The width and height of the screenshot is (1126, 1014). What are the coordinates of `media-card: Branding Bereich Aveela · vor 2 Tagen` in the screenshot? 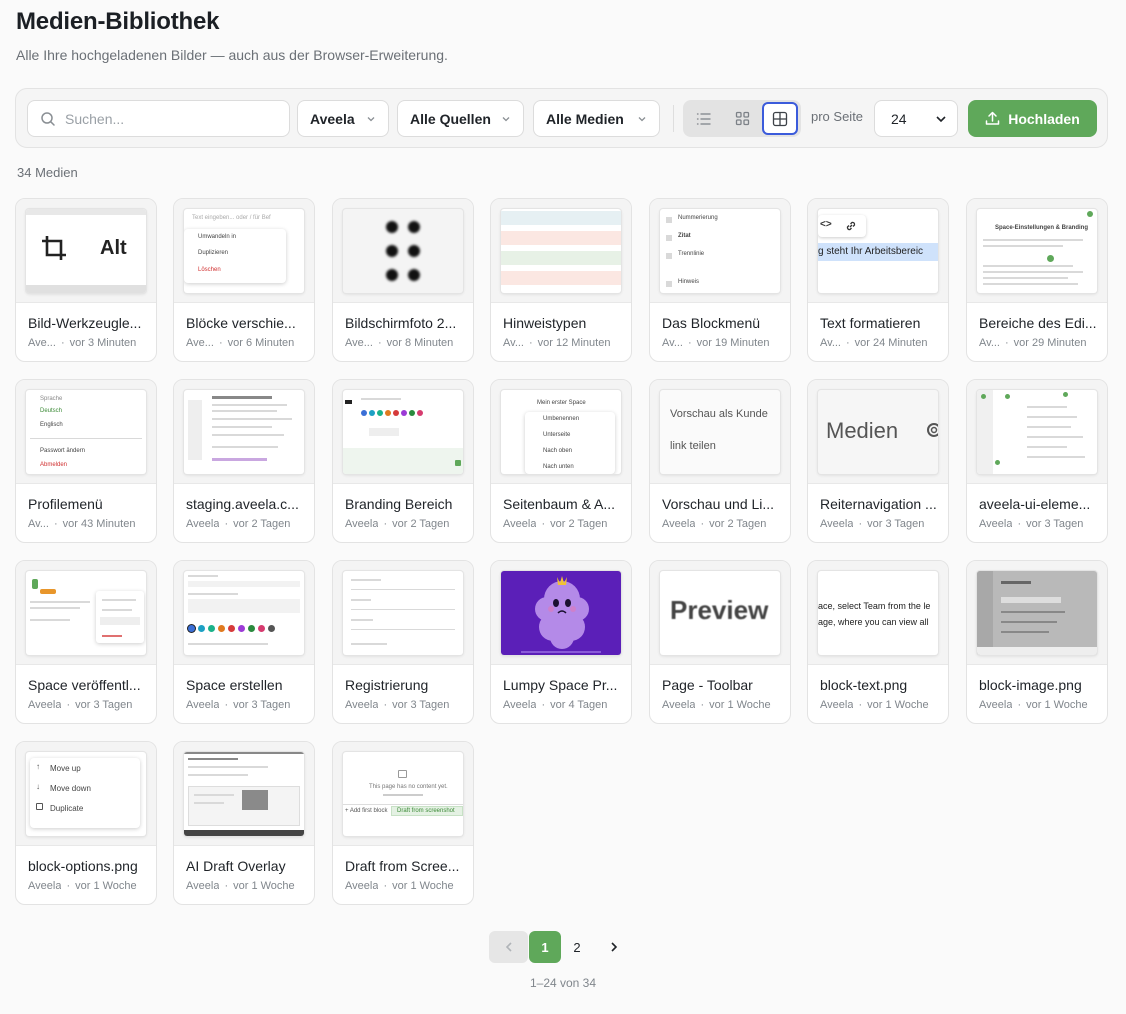 It's located at (403, 461).